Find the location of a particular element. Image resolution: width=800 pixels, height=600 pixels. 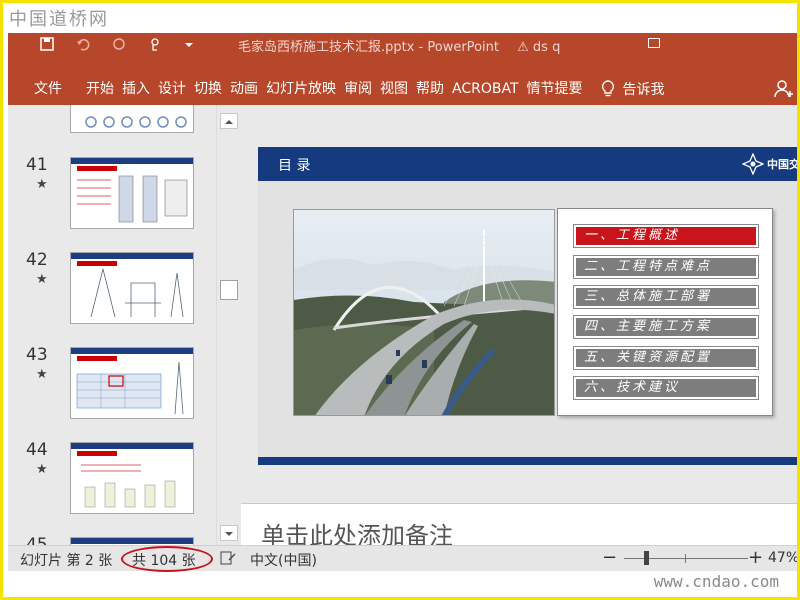

highlight-circle is located at coordinates (167, 559).